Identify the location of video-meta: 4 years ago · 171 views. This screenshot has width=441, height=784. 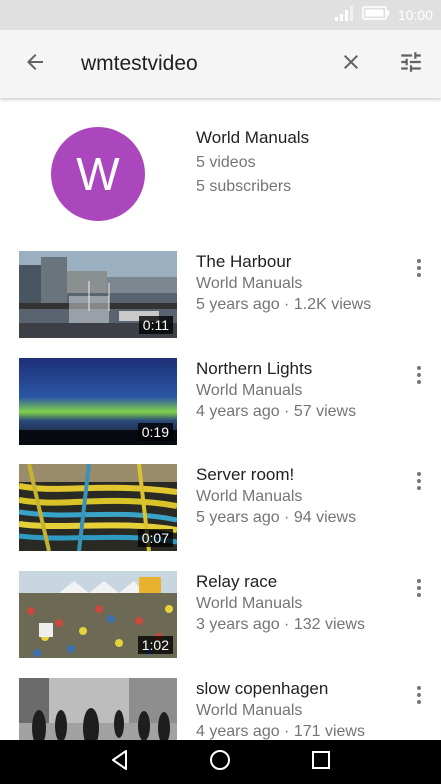
(280, 731).